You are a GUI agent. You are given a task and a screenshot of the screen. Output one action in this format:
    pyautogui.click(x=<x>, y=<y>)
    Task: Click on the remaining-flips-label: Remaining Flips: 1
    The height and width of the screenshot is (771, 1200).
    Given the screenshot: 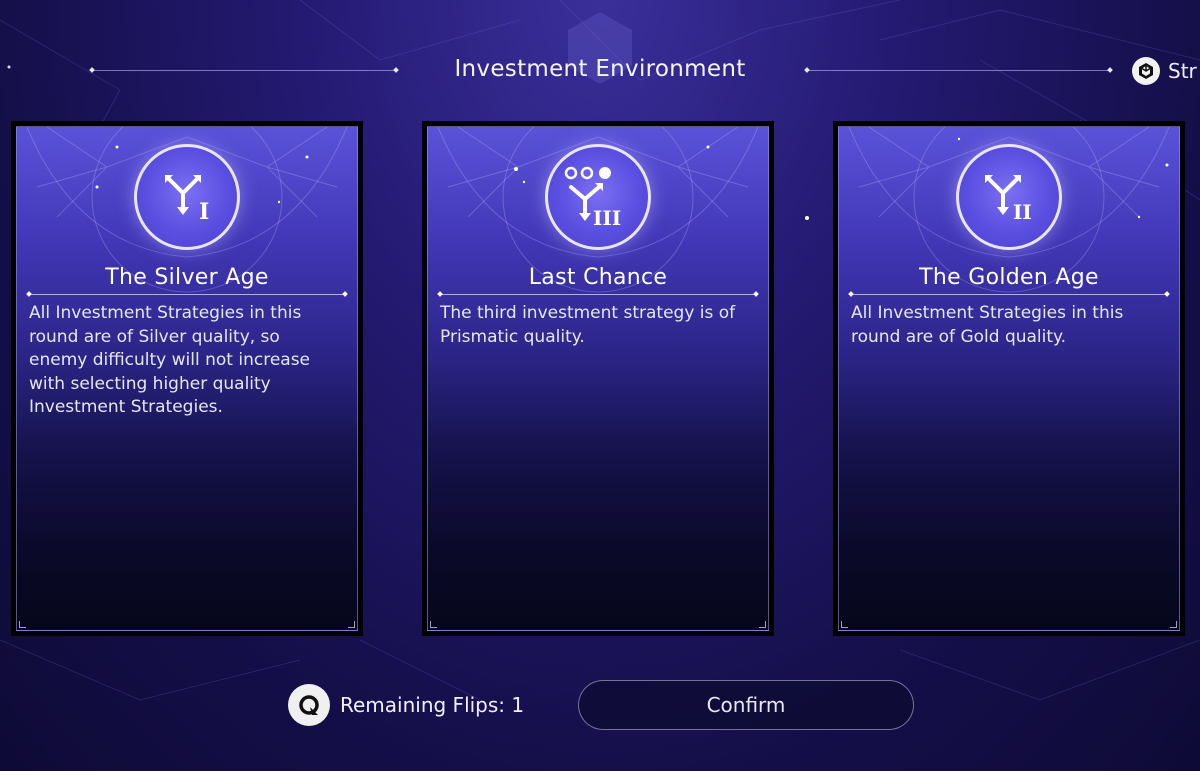 What is the action you would take?
    pyautogui.click(x=432, y=705)
    